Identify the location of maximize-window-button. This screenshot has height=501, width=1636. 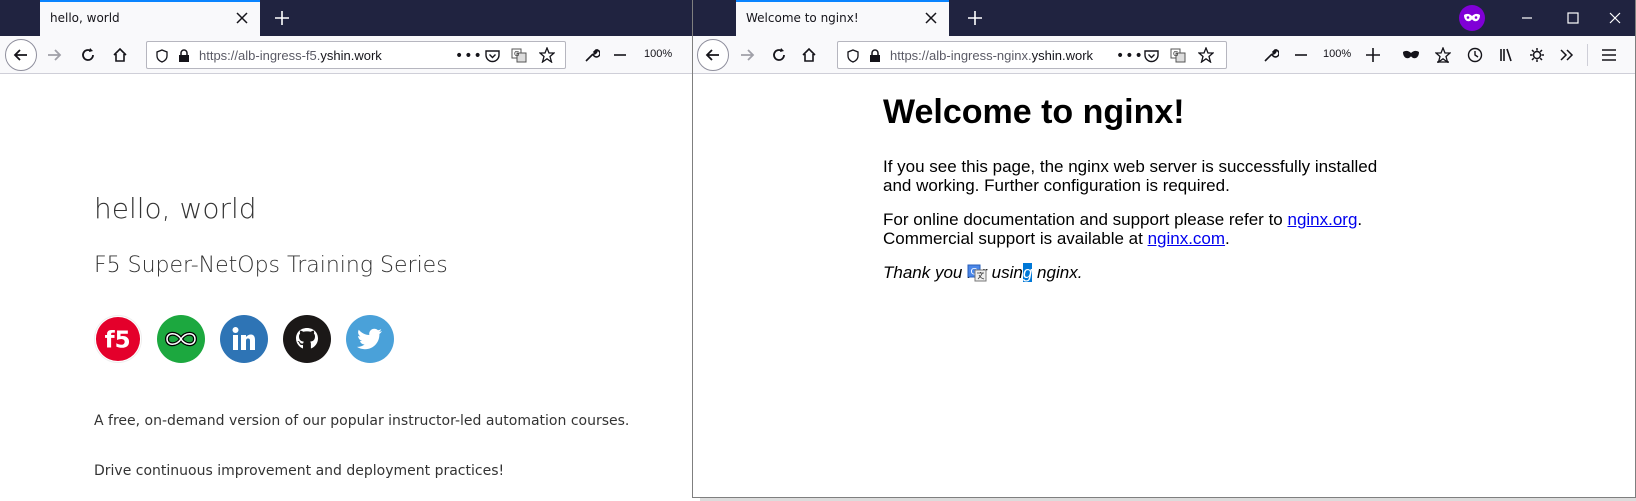
(1573, 18).